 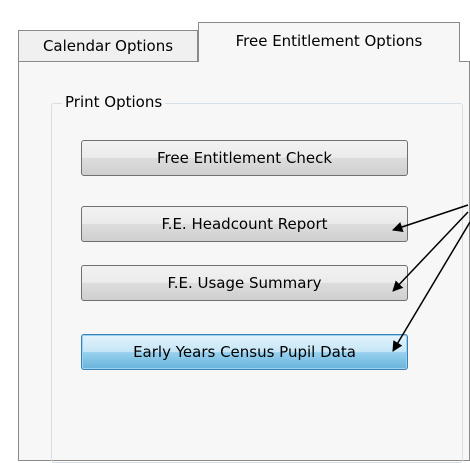 I want to click on fe-headcount-report-button: F.E. Headcount Report, so click(x=244, y=224).